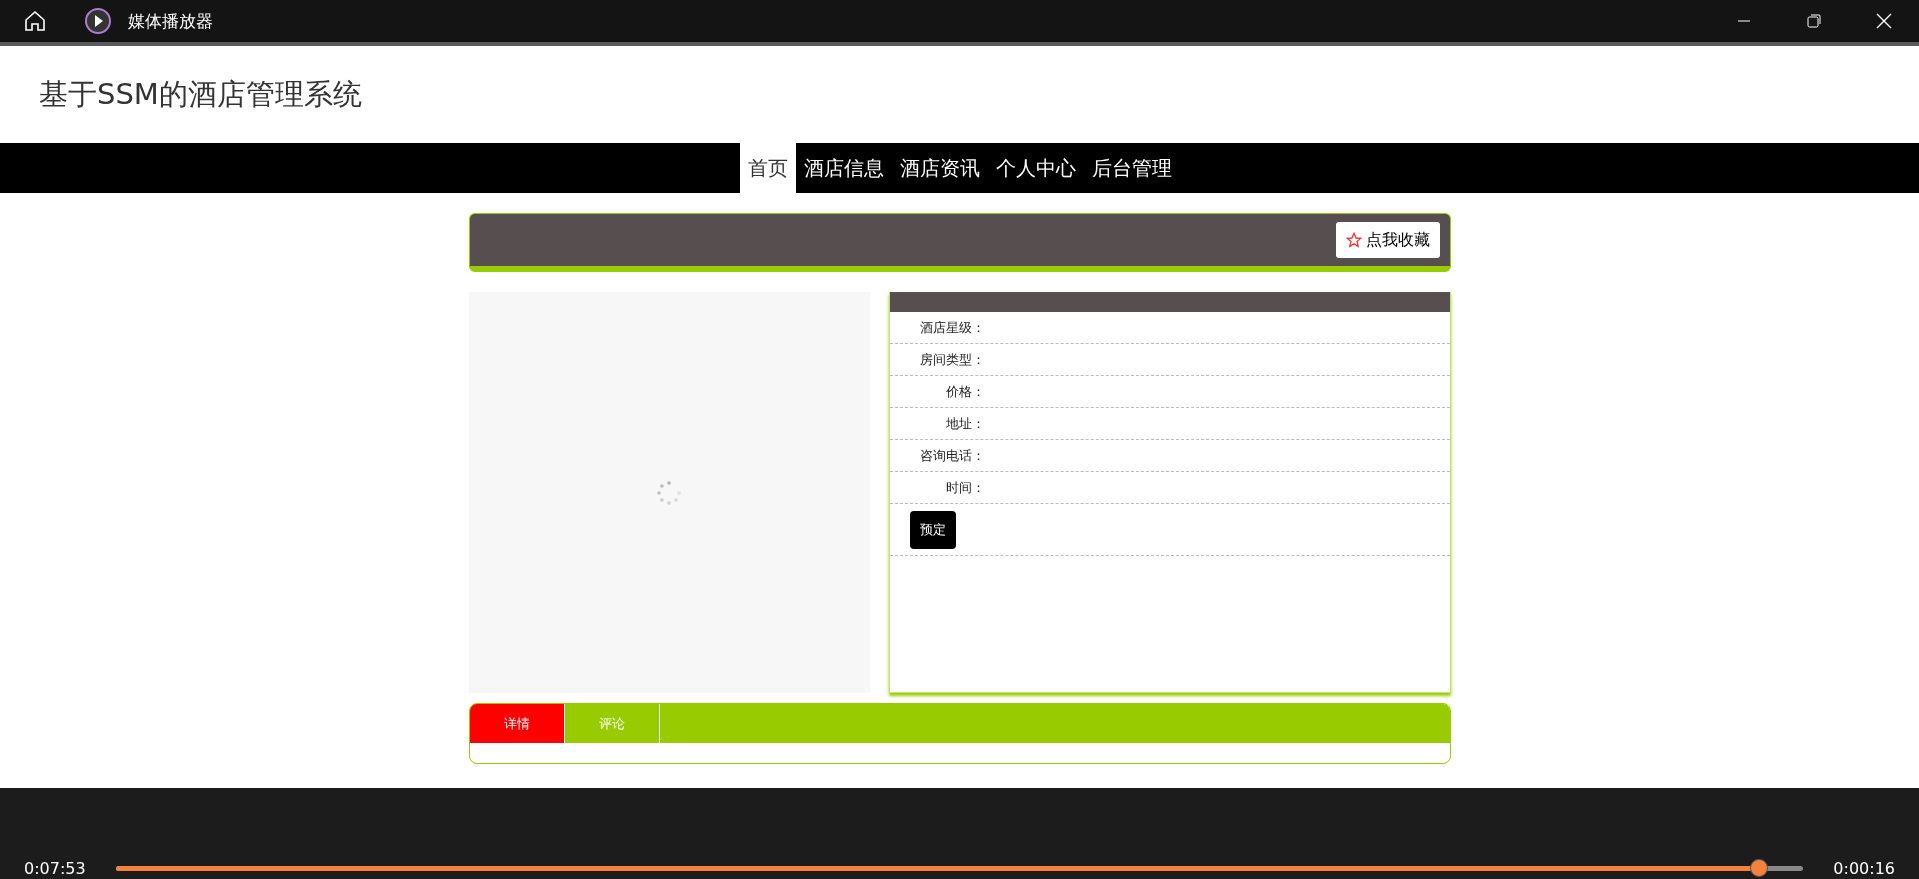  What do you see at coordinates (517, 723) in the screenshot?
I see `tab: 详情` at bounding box center [517, 723].